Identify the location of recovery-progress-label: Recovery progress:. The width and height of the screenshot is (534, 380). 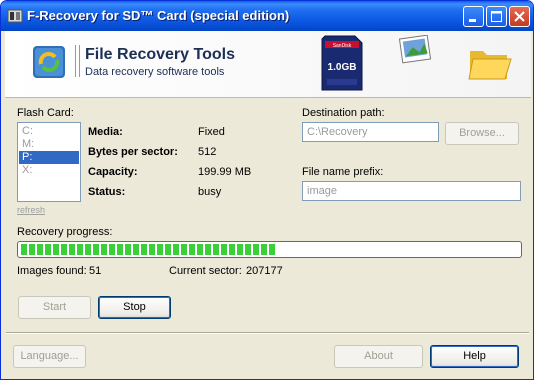
(65, 232).